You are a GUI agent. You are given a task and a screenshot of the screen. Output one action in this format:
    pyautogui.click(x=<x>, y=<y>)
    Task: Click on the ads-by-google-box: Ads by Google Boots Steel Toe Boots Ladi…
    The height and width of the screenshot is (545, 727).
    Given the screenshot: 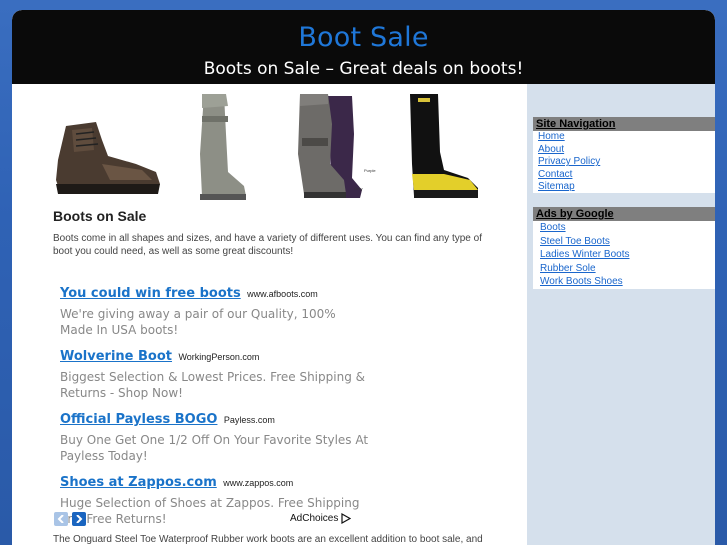 What is the action you would take?
    pyautogui.click(x=624, y=248)
    